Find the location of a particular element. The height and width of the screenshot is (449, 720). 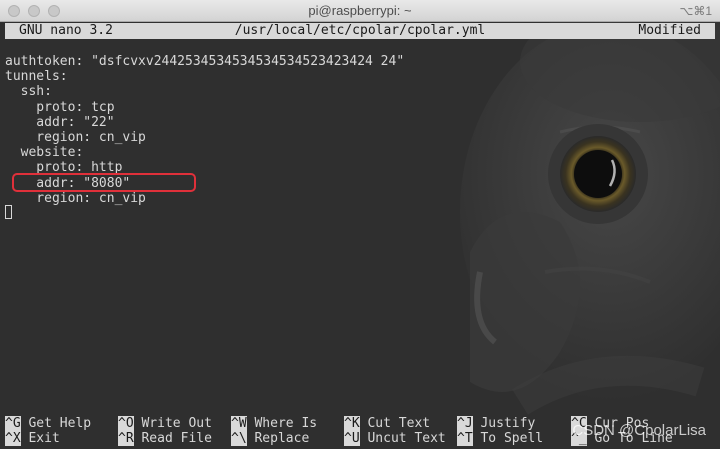

editor-line: tunnels: is located at coordinates (36, 77).